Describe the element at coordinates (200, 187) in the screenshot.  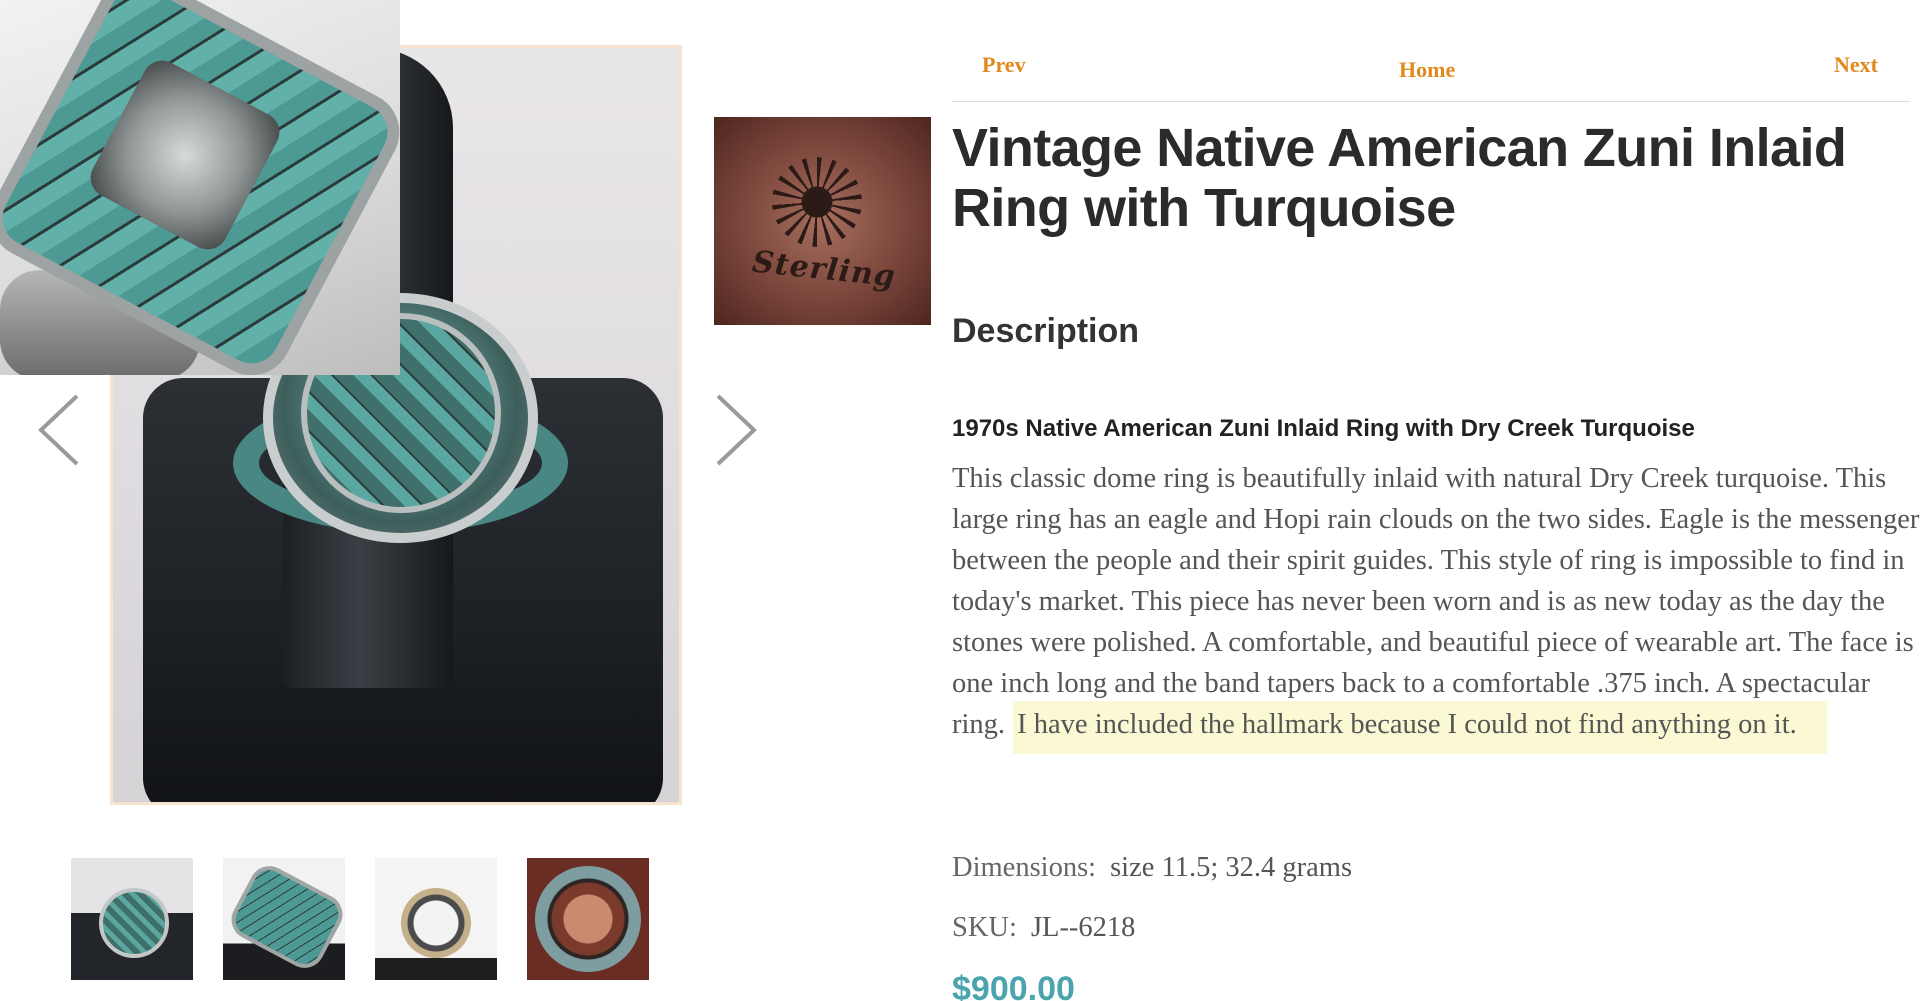
I see `ring-side-eagle-photo` at that location.